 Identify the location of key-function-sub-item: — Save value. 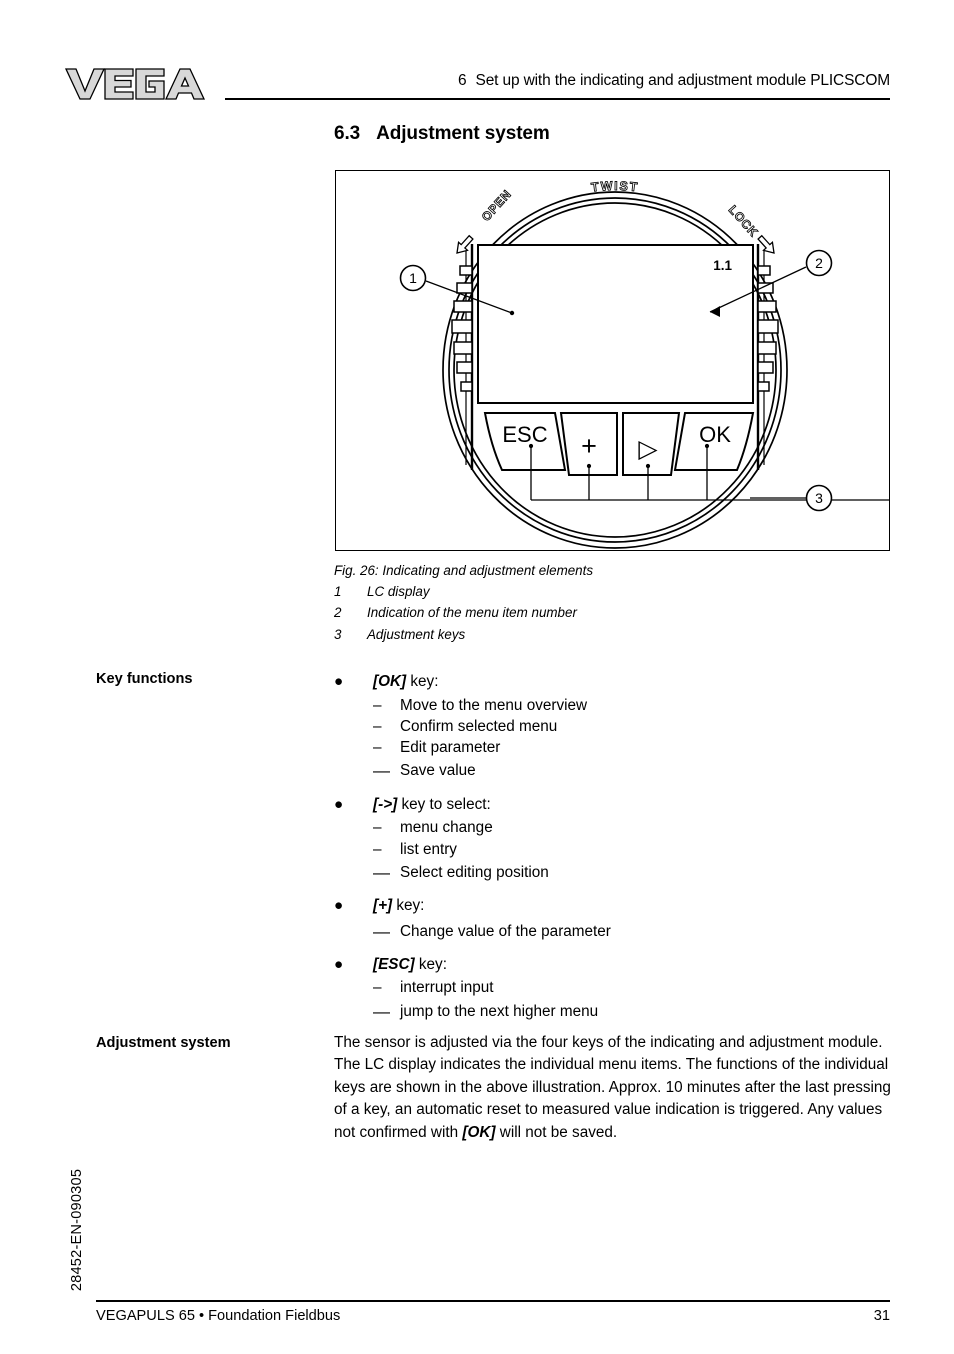
(614, 771).